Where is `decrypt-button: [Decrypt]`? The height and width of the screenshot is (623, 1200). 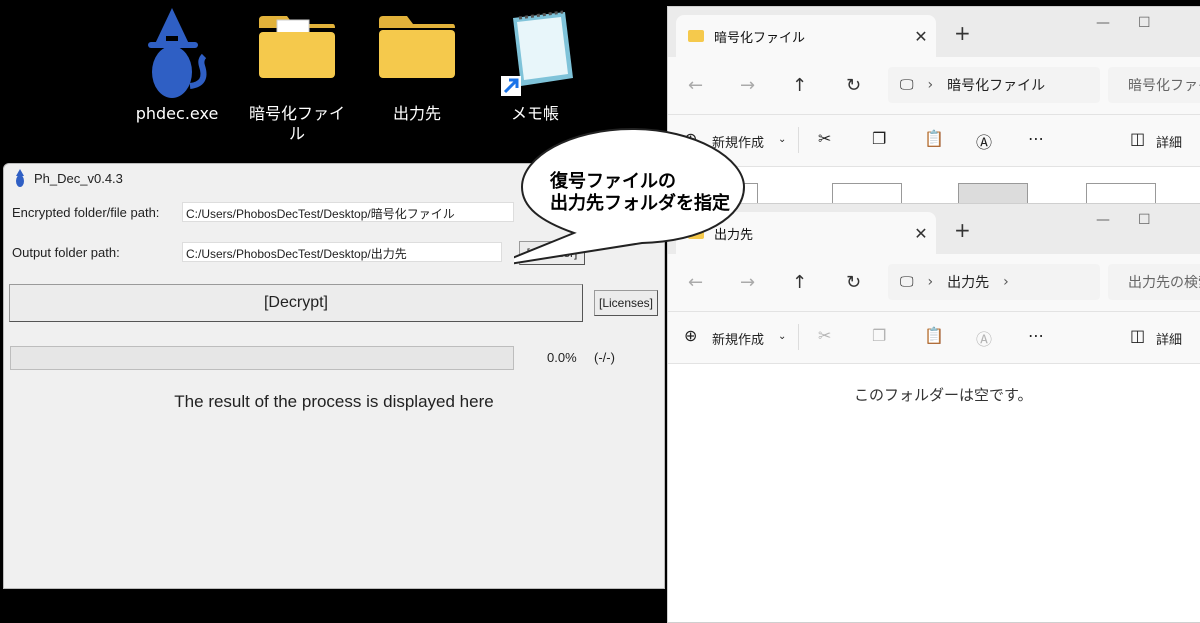
decrypt-button: [Decrypt] is located at coordinates (296, 303).